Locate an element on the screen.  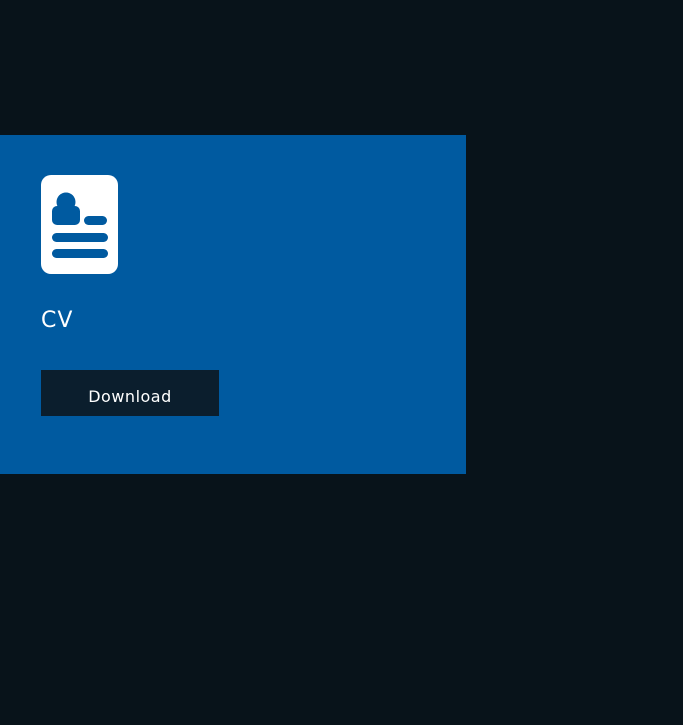
cv-document-icon is located at coordinates (79, 224).